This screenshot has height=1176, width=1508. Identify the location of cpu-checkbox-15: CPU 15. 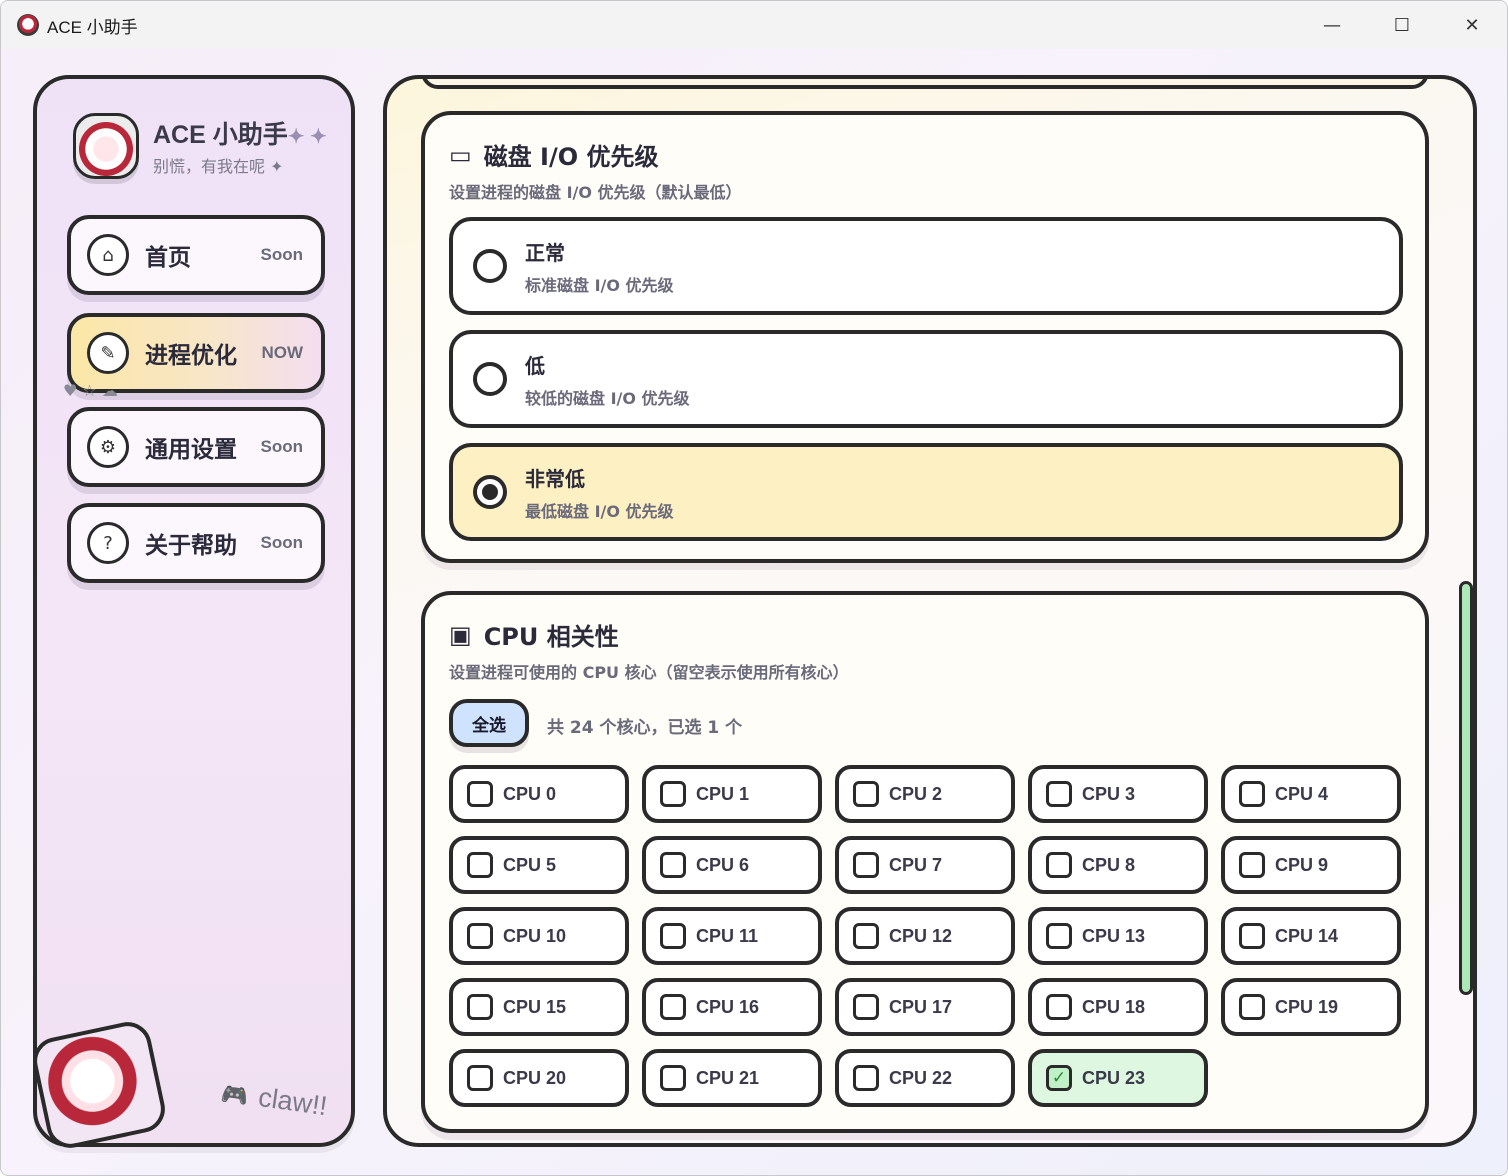
(539, 1007).